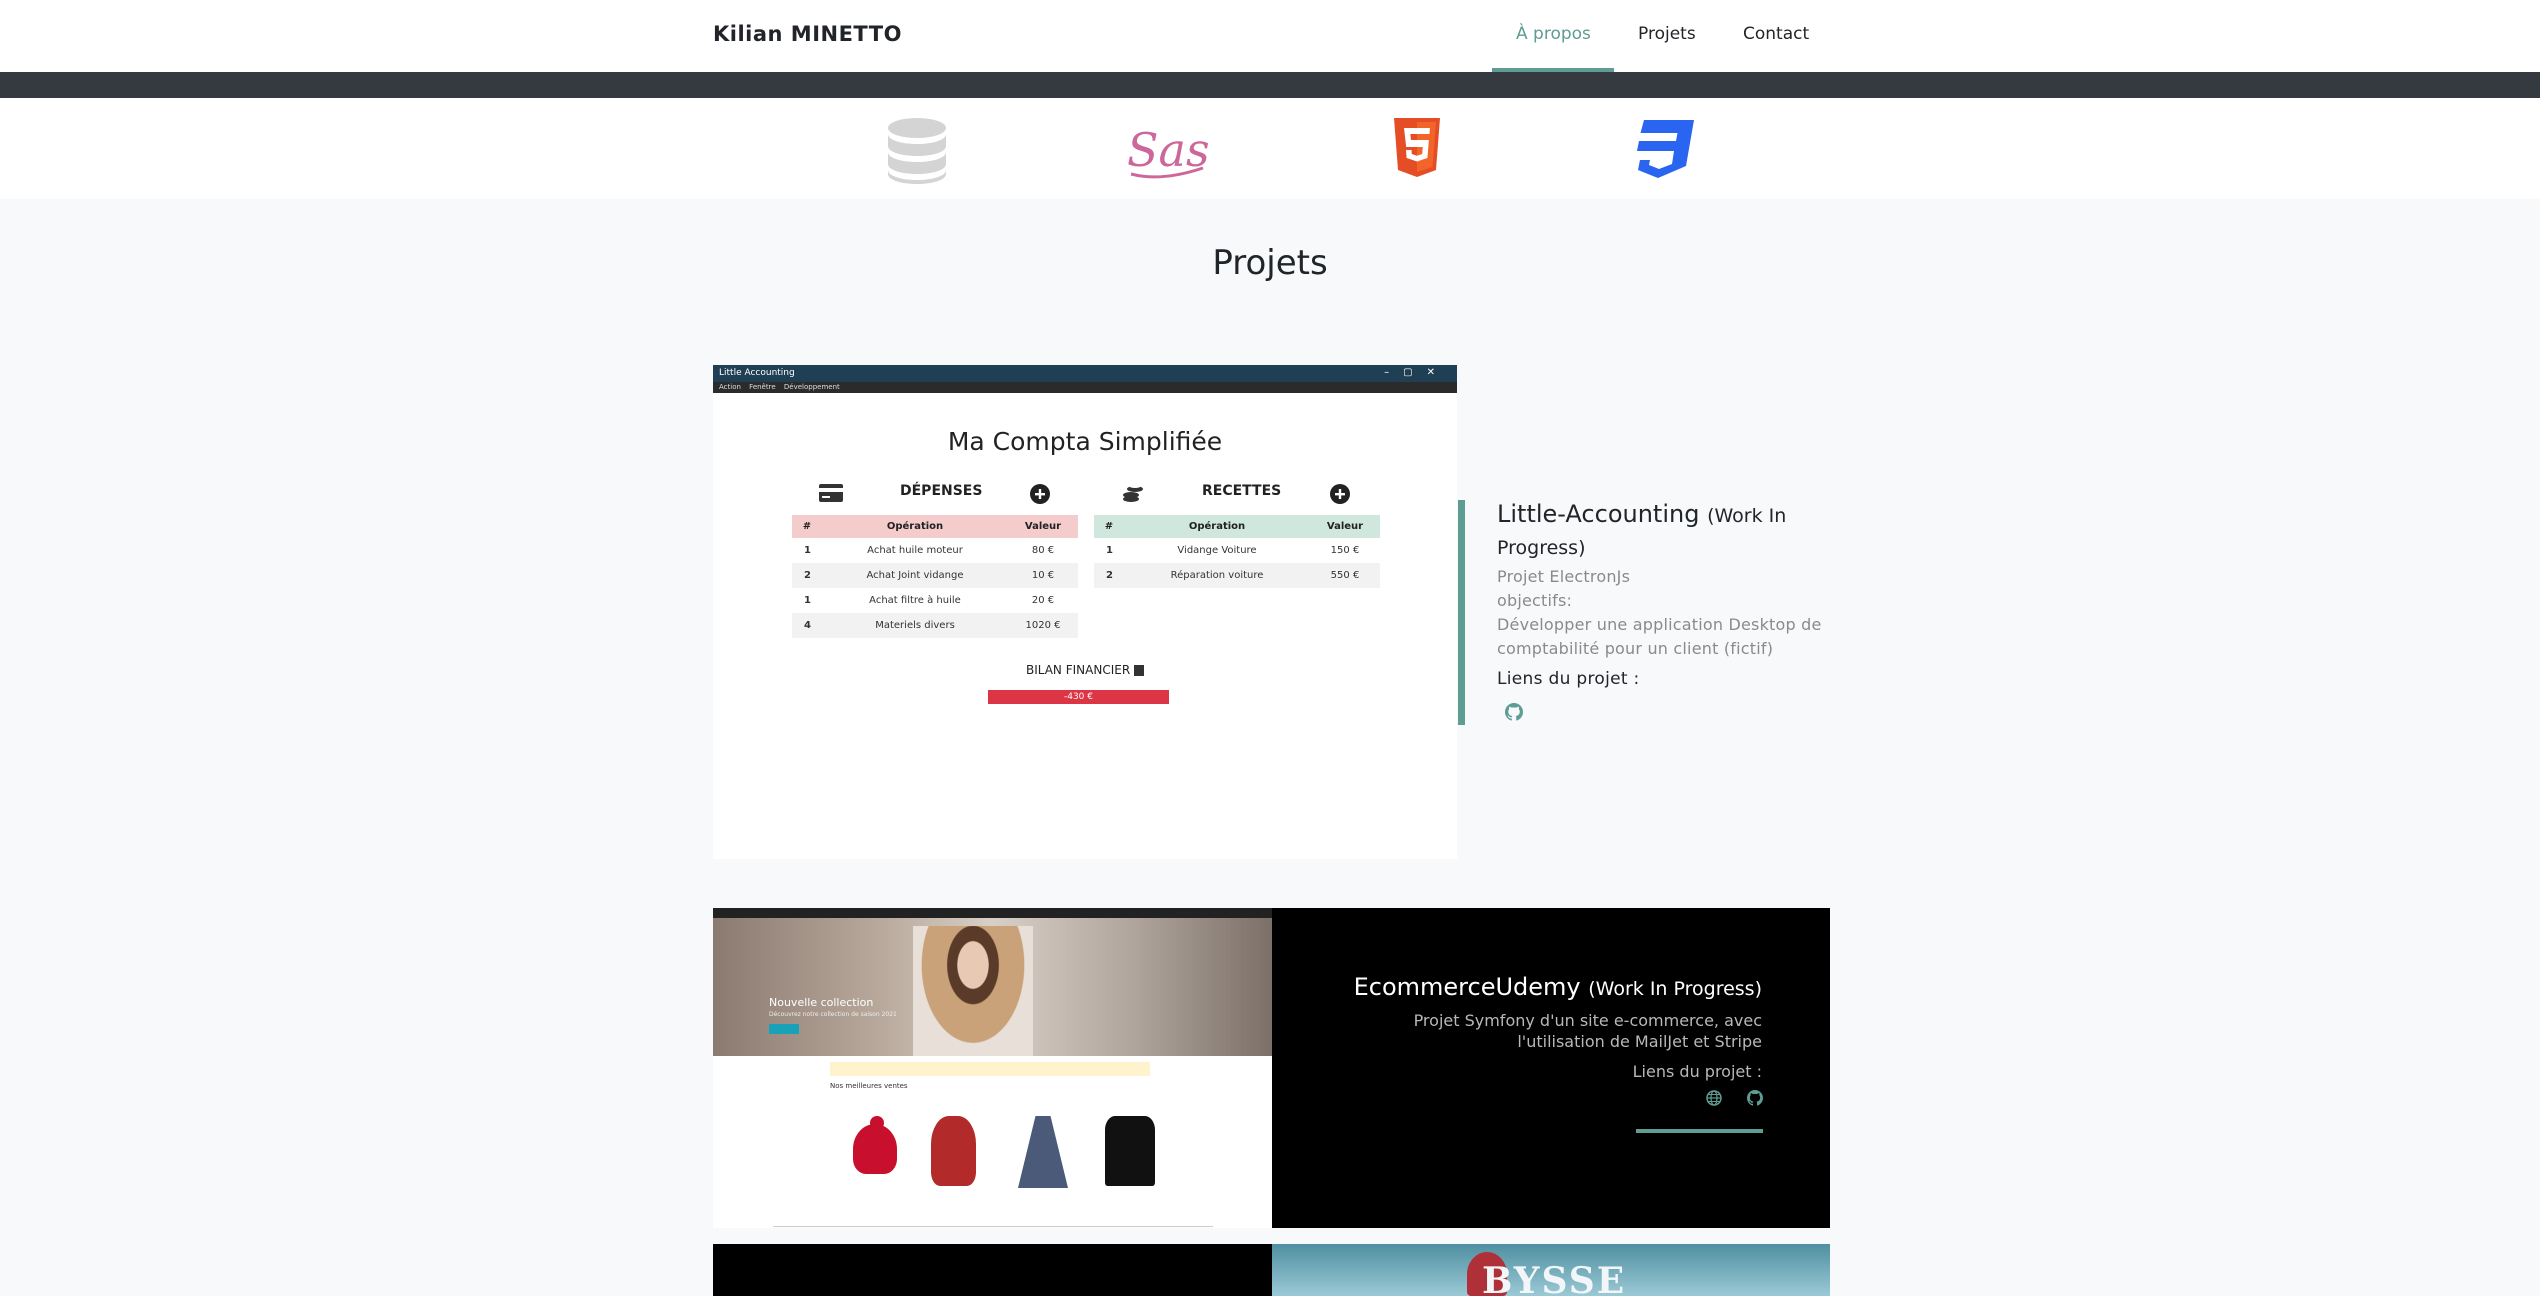 The width and height of the screenshot is (2540, 1296). I want to click on table-cell: 550 €, so click(1345, 575).